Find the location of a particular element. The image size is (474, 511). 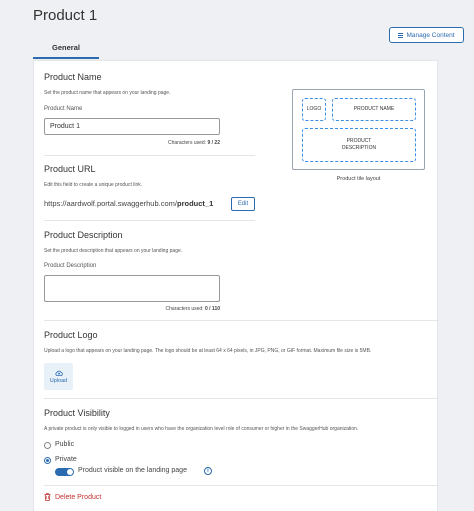

char-count-value: 9 / 22 is located at coordinates (213, 143).